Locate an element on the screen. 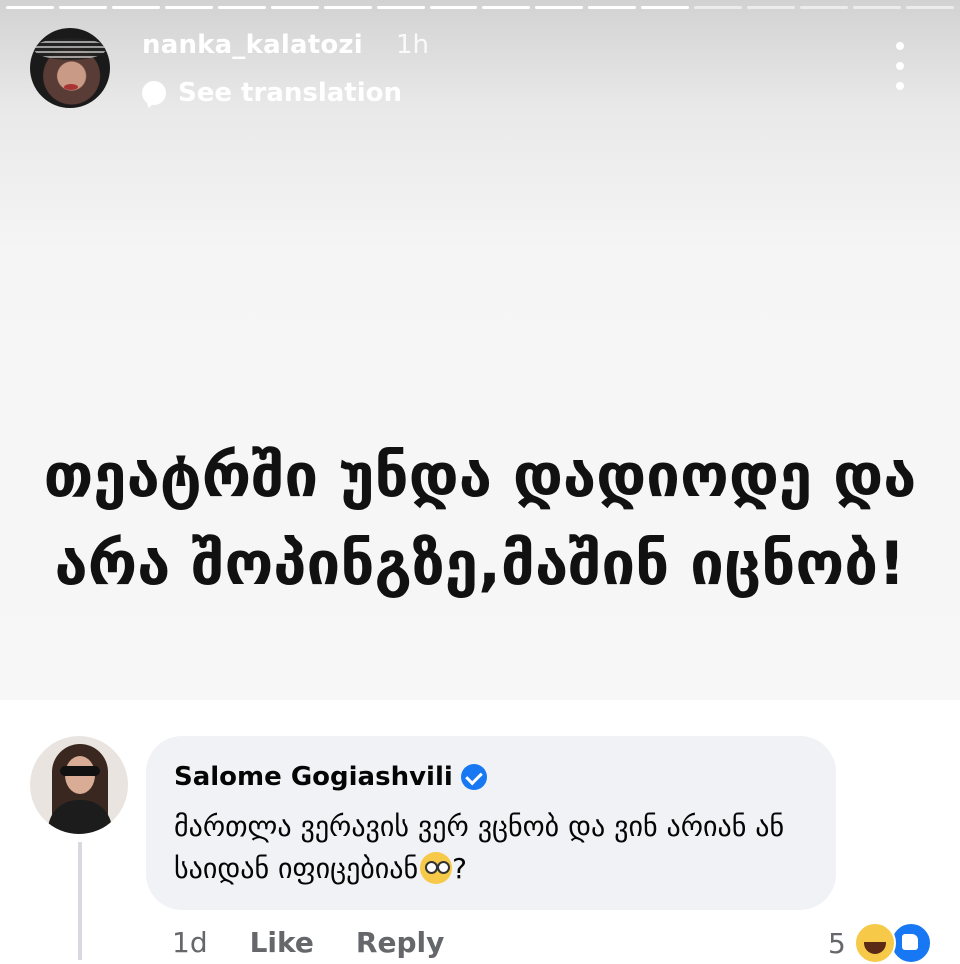 The width and height of the screenshot is (960, 964). flushed-face-icon is located at coordinates (436, 868).